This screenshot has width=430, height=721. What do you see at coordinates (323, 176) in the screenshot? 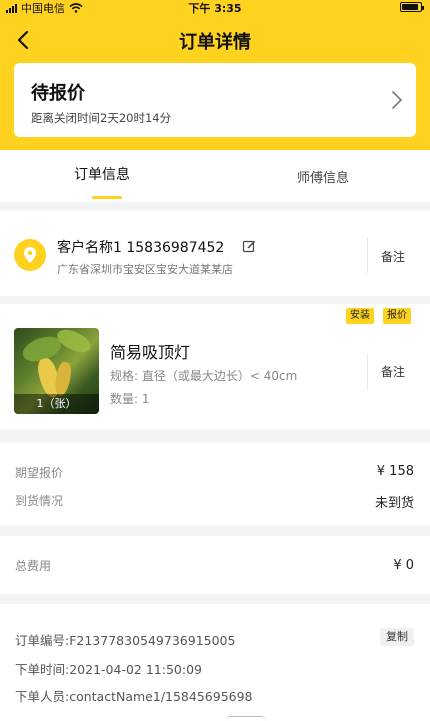
I see `tab-technician-info: 师傅信息` at bounding box center [323, 176].